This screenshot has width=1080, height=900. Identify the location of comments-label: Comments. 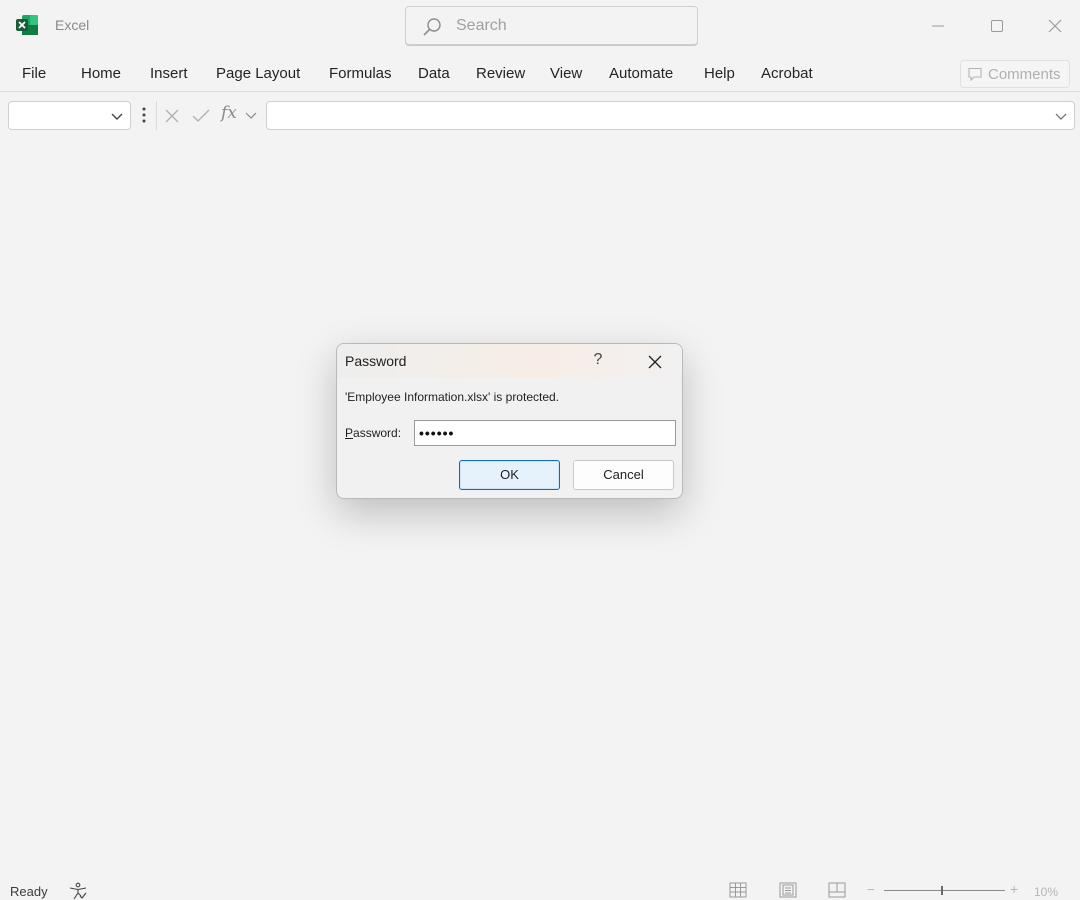
(1024, 74).